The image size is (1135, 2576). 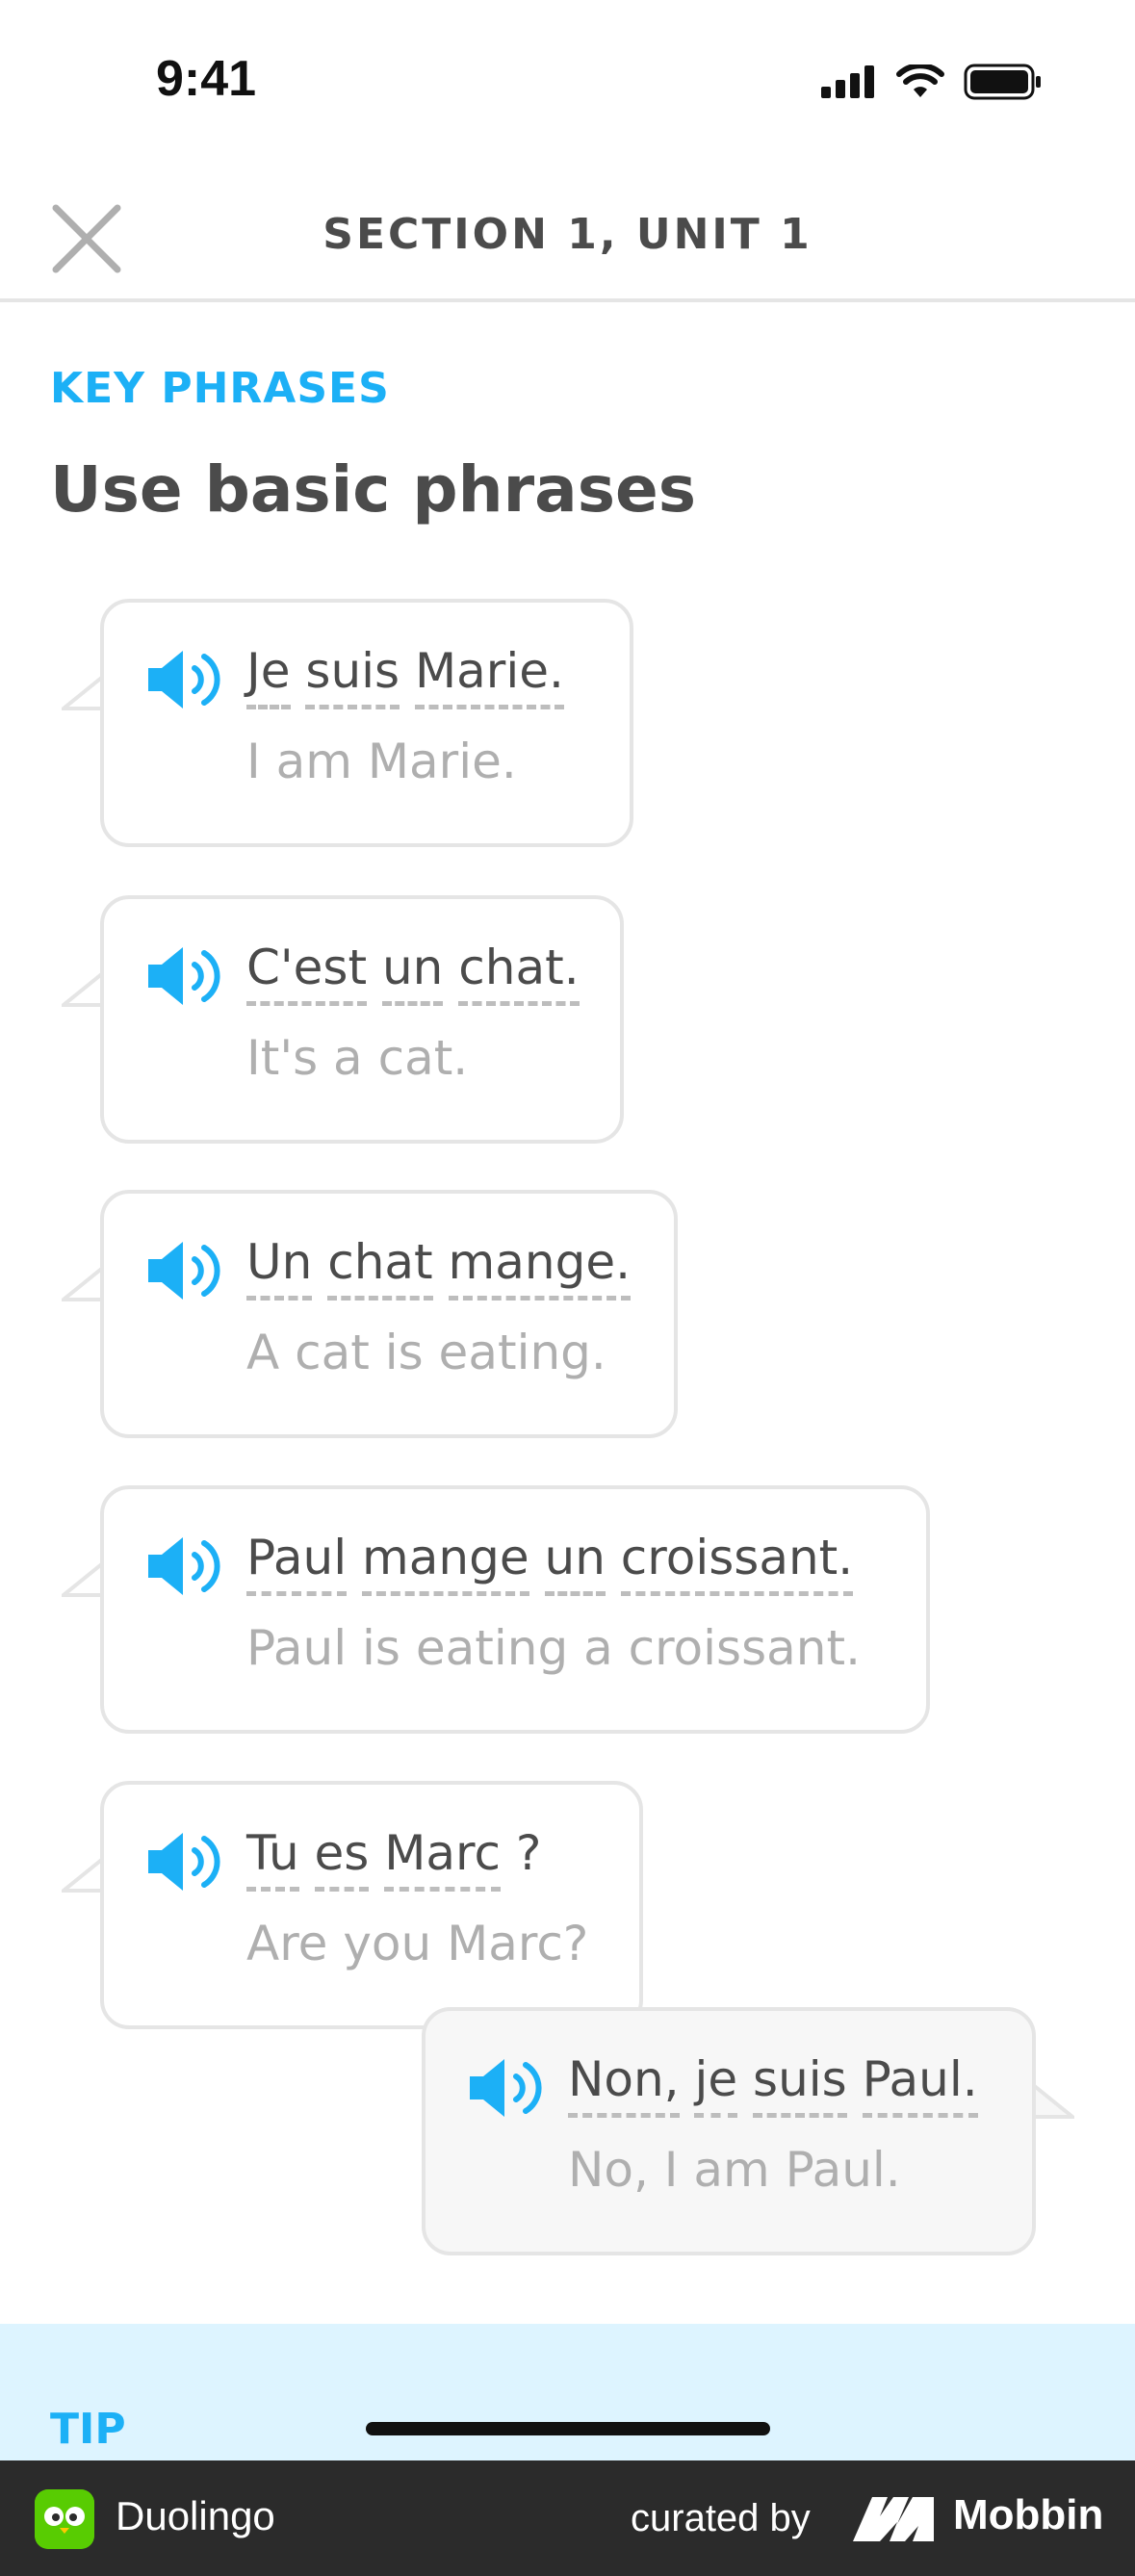 I want to click on phrase-word: Non,, so click(x=624, y=2085).